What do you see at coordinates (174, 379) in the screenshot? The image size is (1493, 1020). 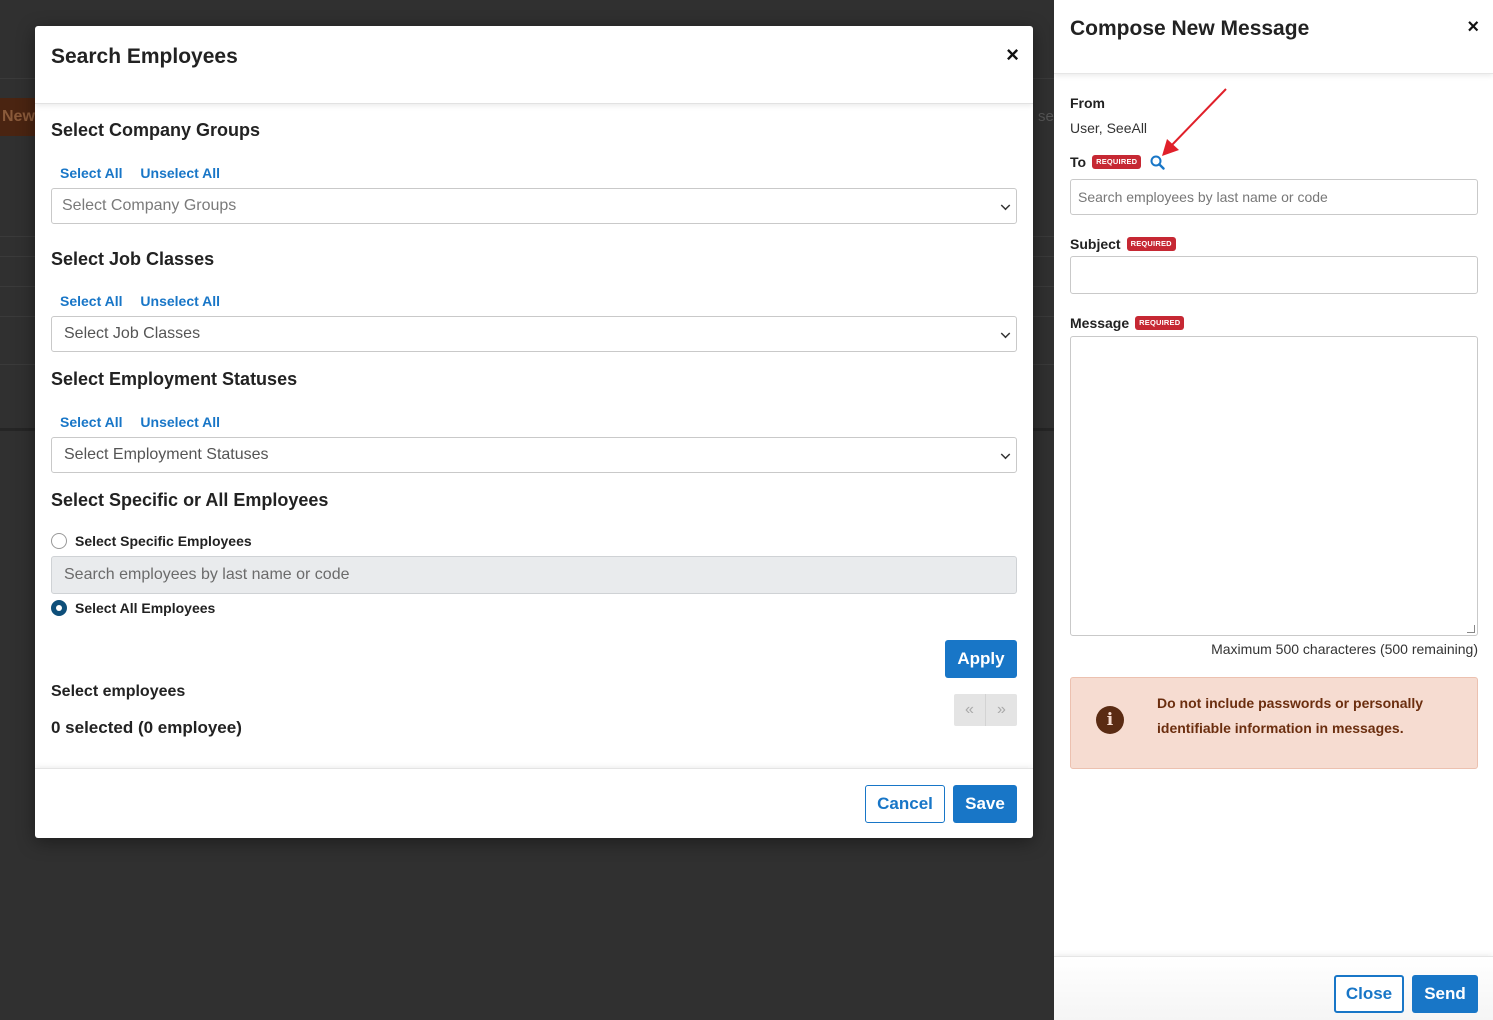 I see `employment-statuses-title: Select Employment Statuses` at bounding box center [174, 379].